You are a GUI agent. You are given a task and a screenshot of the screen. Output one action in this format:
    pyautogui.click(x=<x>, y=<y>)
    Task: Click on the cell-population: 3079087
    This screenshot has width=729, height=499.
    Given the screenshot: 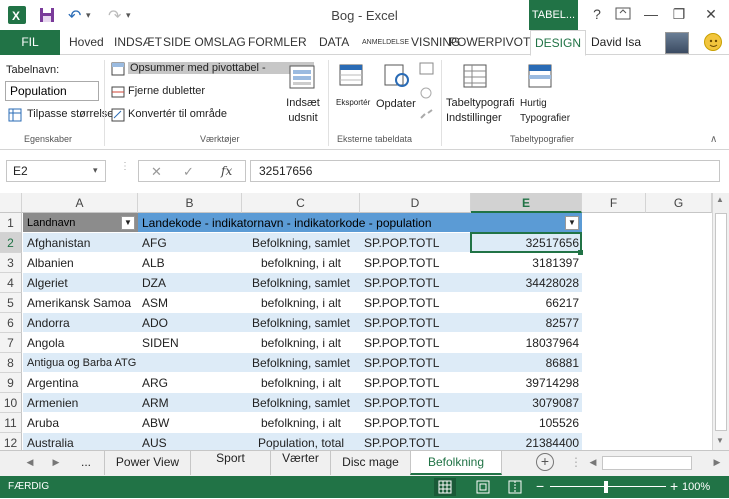 What is the action you would take?
    pyautogui.click(x=526, y=403)
    